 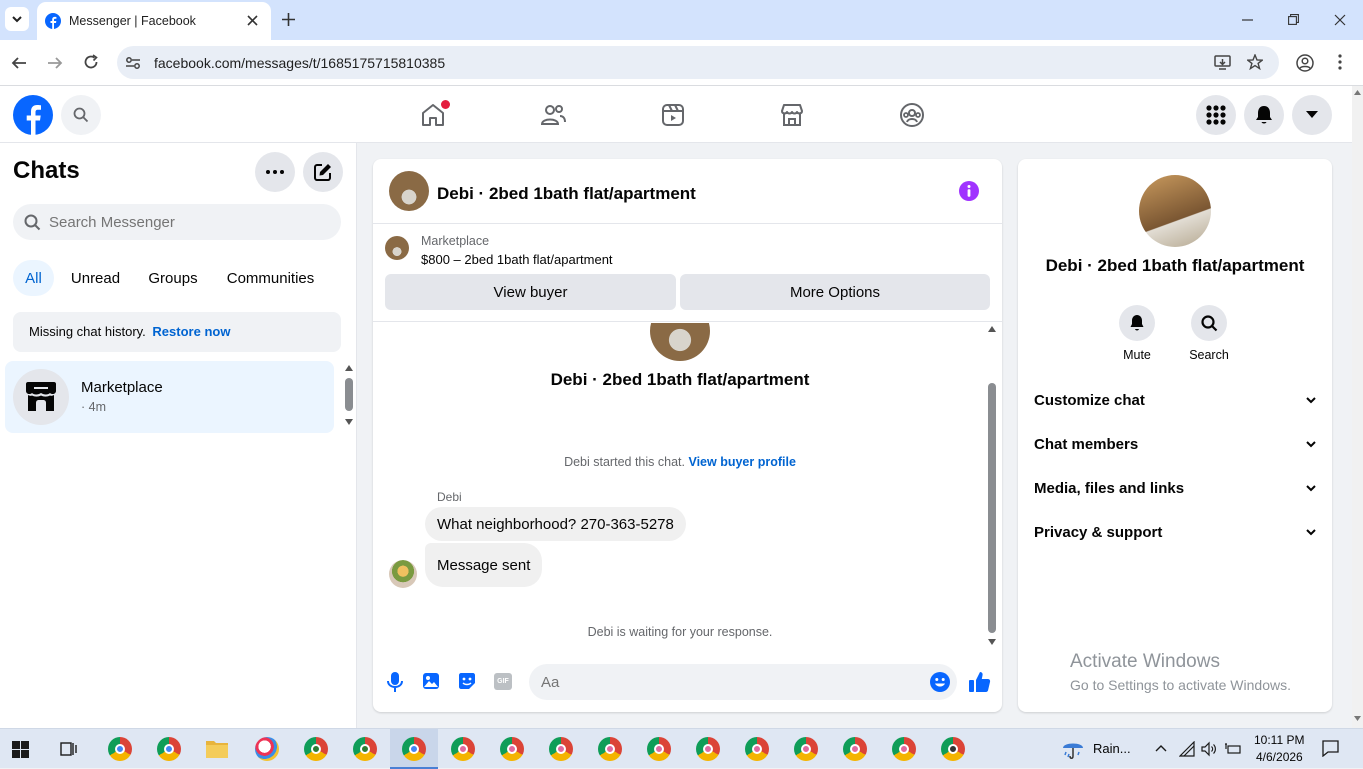 I want to click on conversation-info-icon, so click(x=969, y=191).